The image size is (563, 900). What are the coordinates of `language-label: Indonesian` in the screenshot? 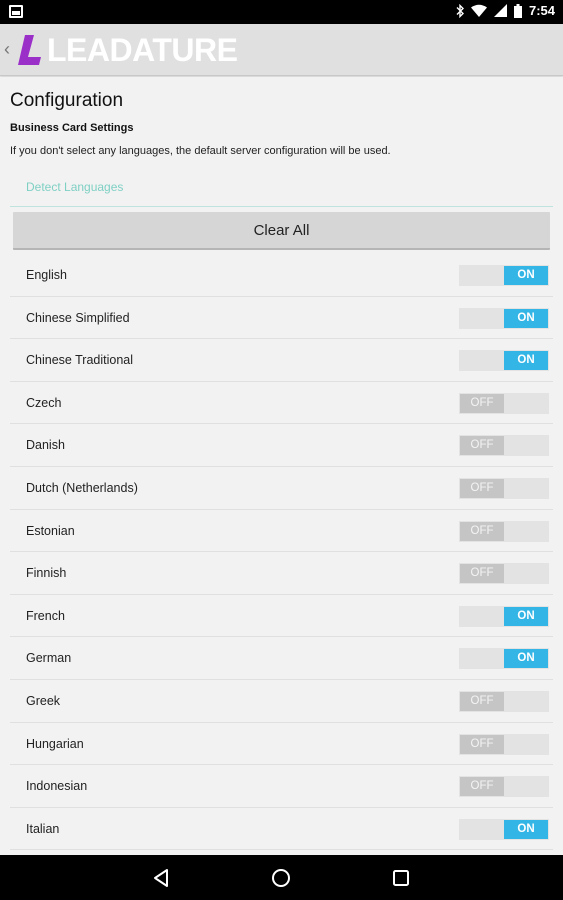 It's located at (57, 786).